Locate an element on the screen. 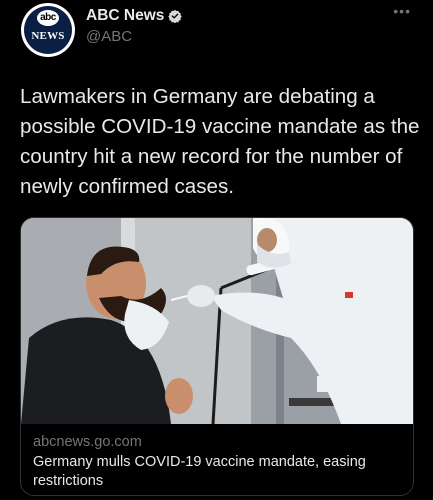  verified-badge-icon is located at coordinates (175, 16).